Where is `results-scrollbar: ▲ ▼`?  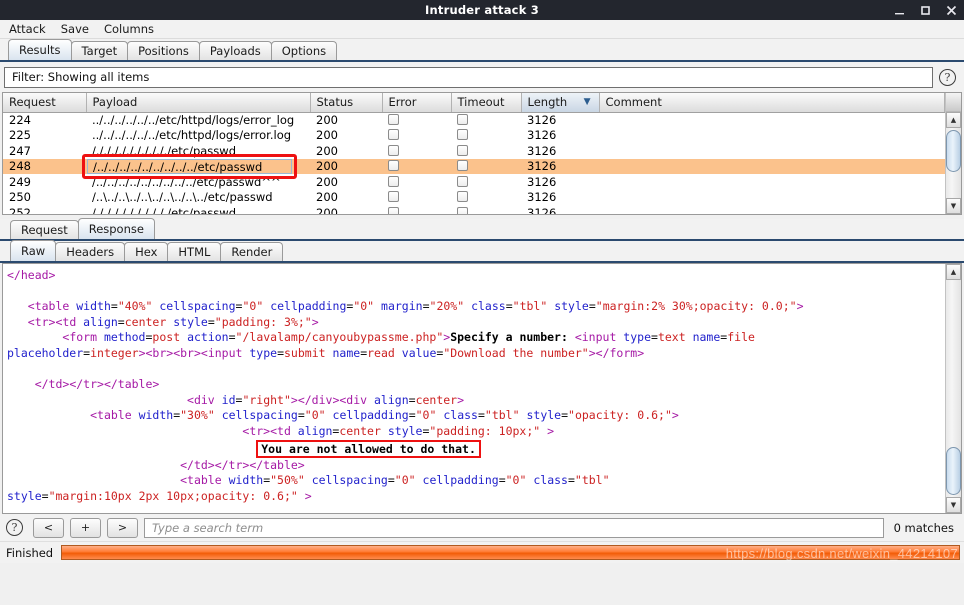
results-scrollbar: ▲ ▼ is located at coordinates (953, 153).